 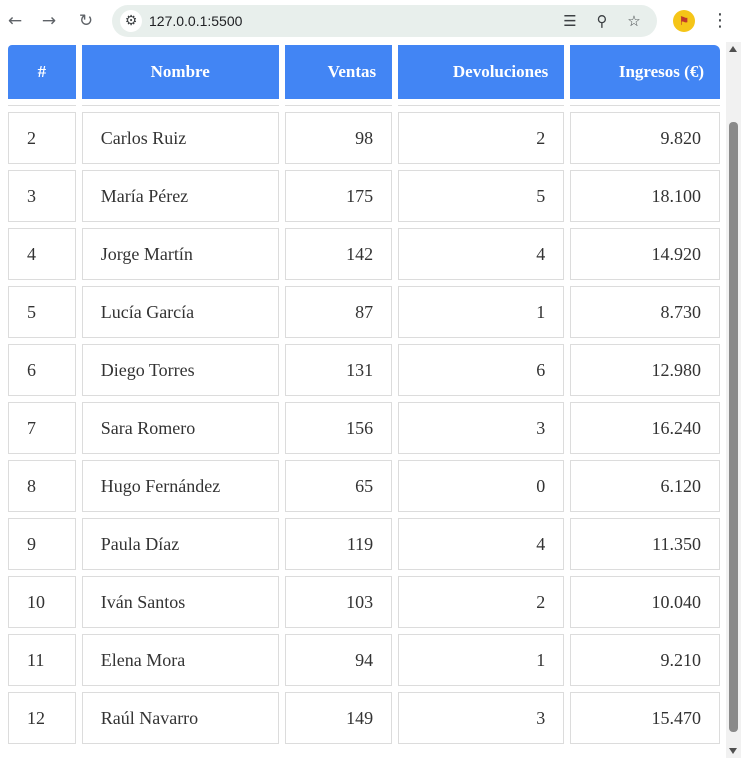 I want to click on column-header-number: #, so click(x=42, y=72).